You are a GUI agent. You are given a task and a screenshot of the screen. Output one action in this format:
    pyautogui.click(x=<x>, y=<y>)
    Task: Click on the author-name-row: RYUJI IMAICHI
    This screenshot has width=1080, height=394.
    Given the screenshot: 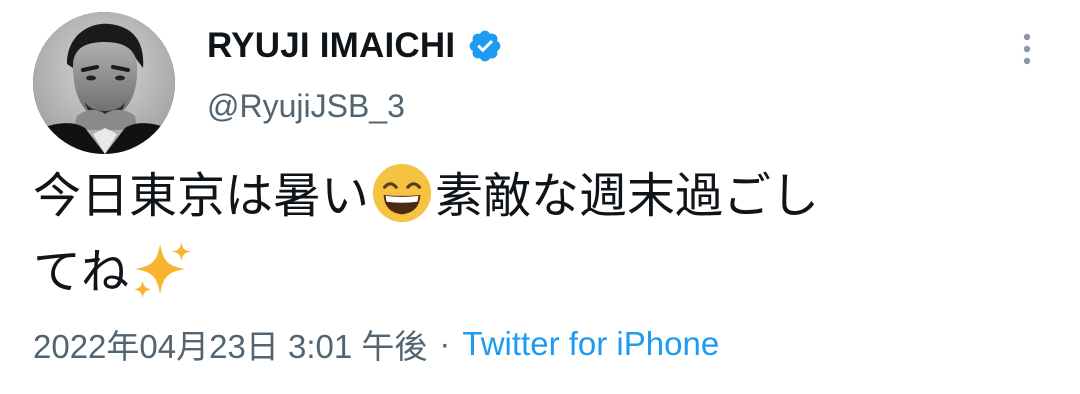 What is the action you would take?
    pyautogui.click(x=355, y=46)
    